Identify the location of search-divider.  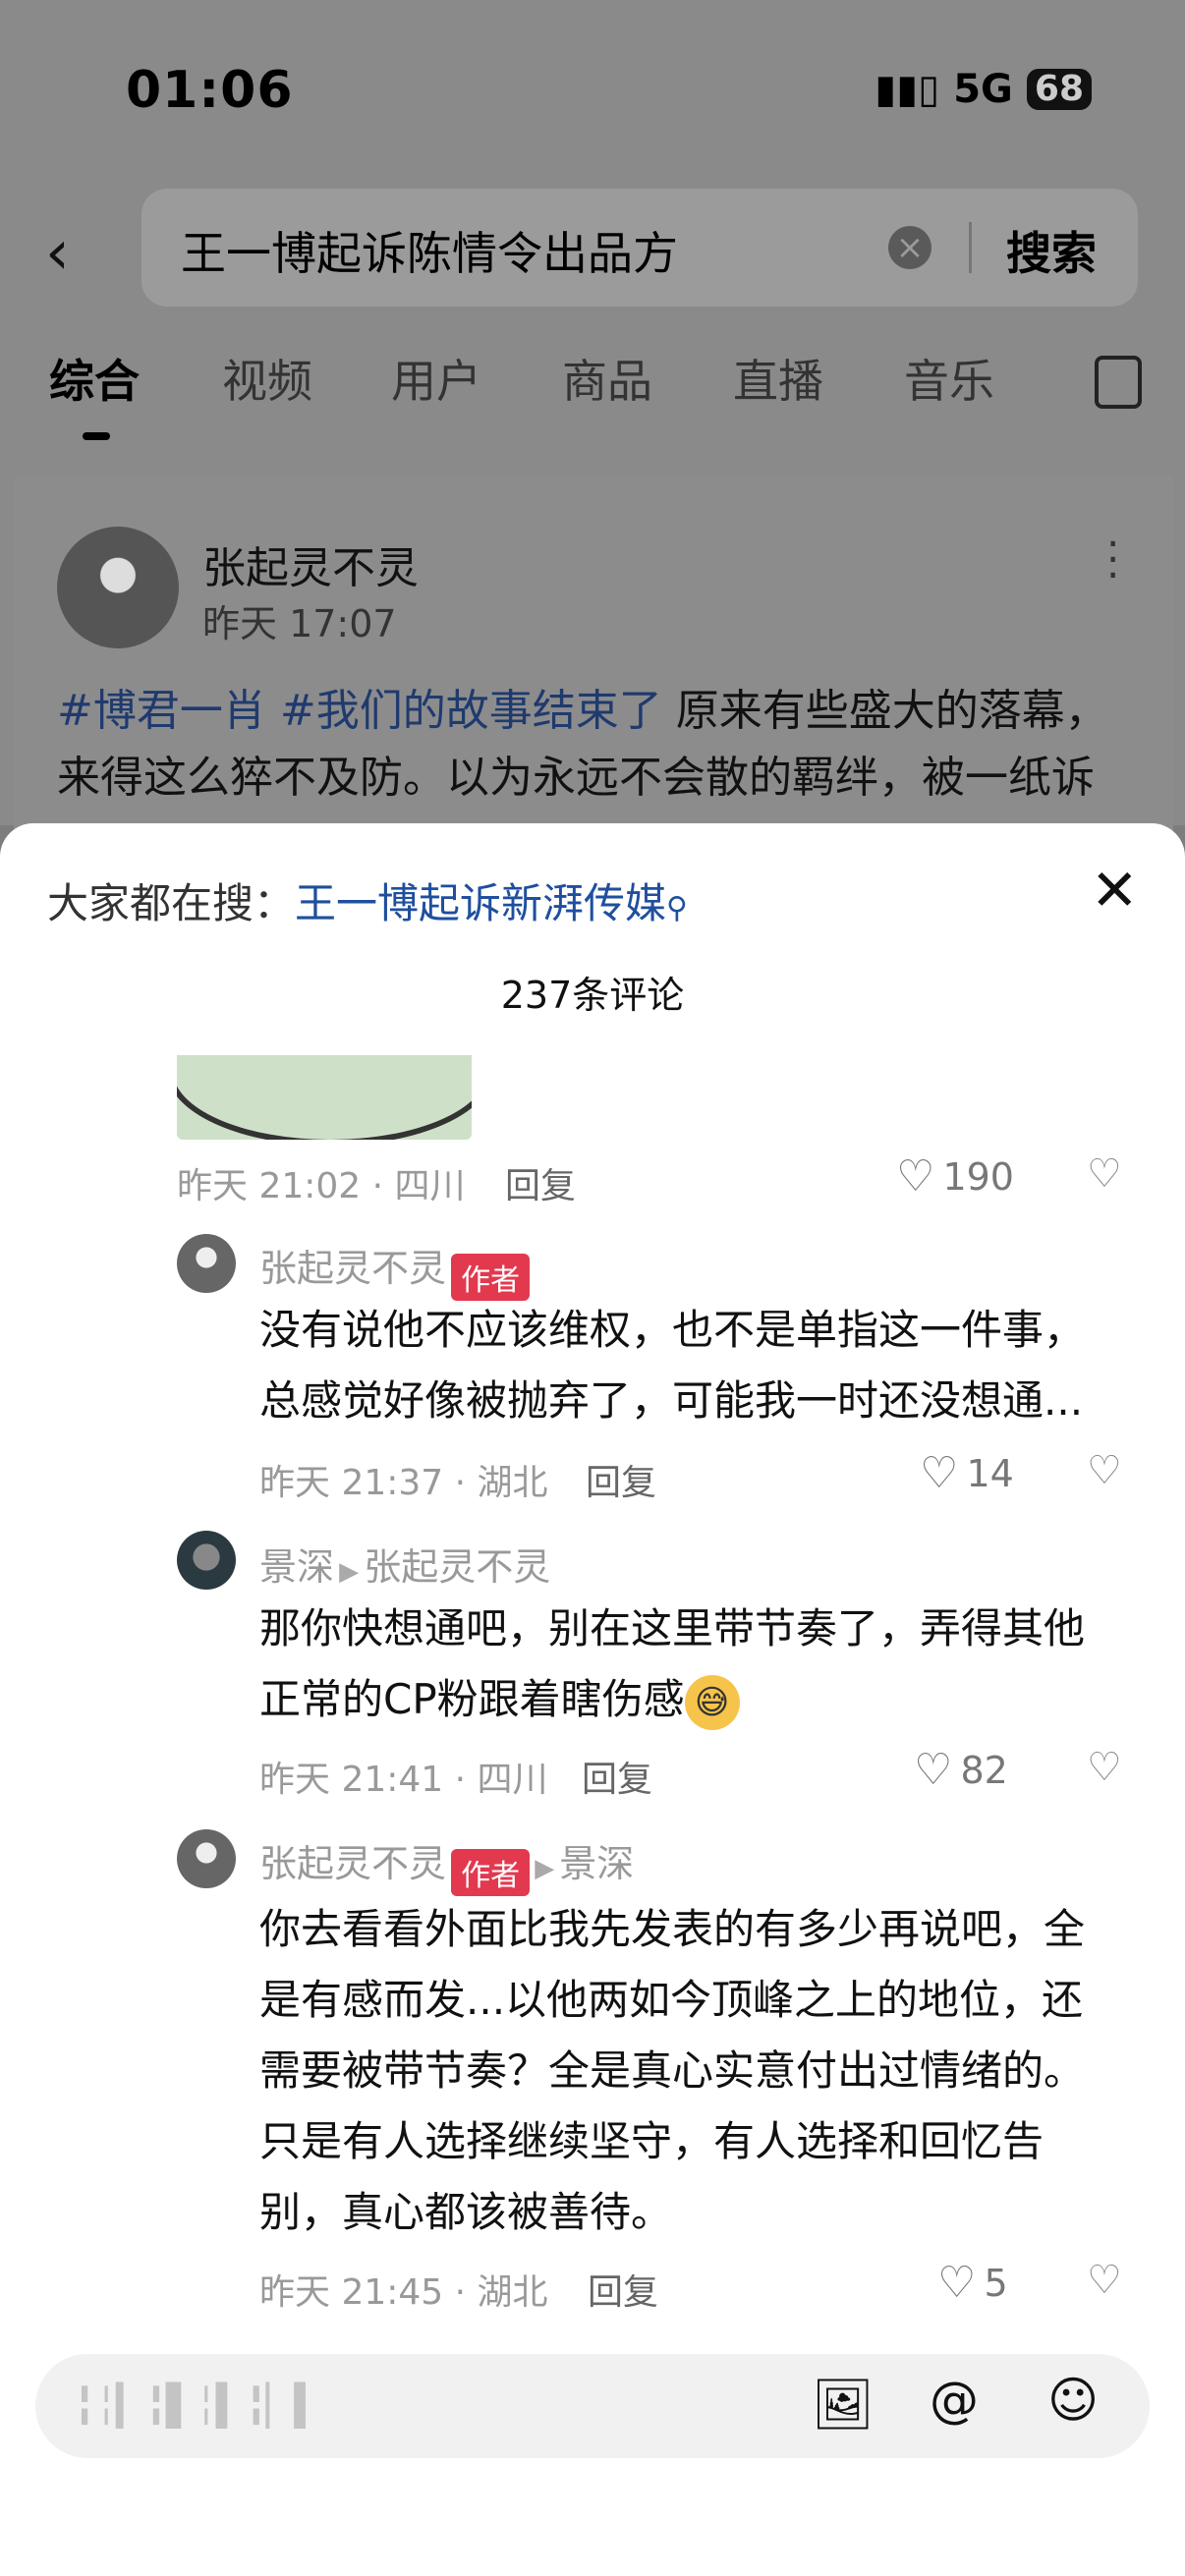
(971, 247).